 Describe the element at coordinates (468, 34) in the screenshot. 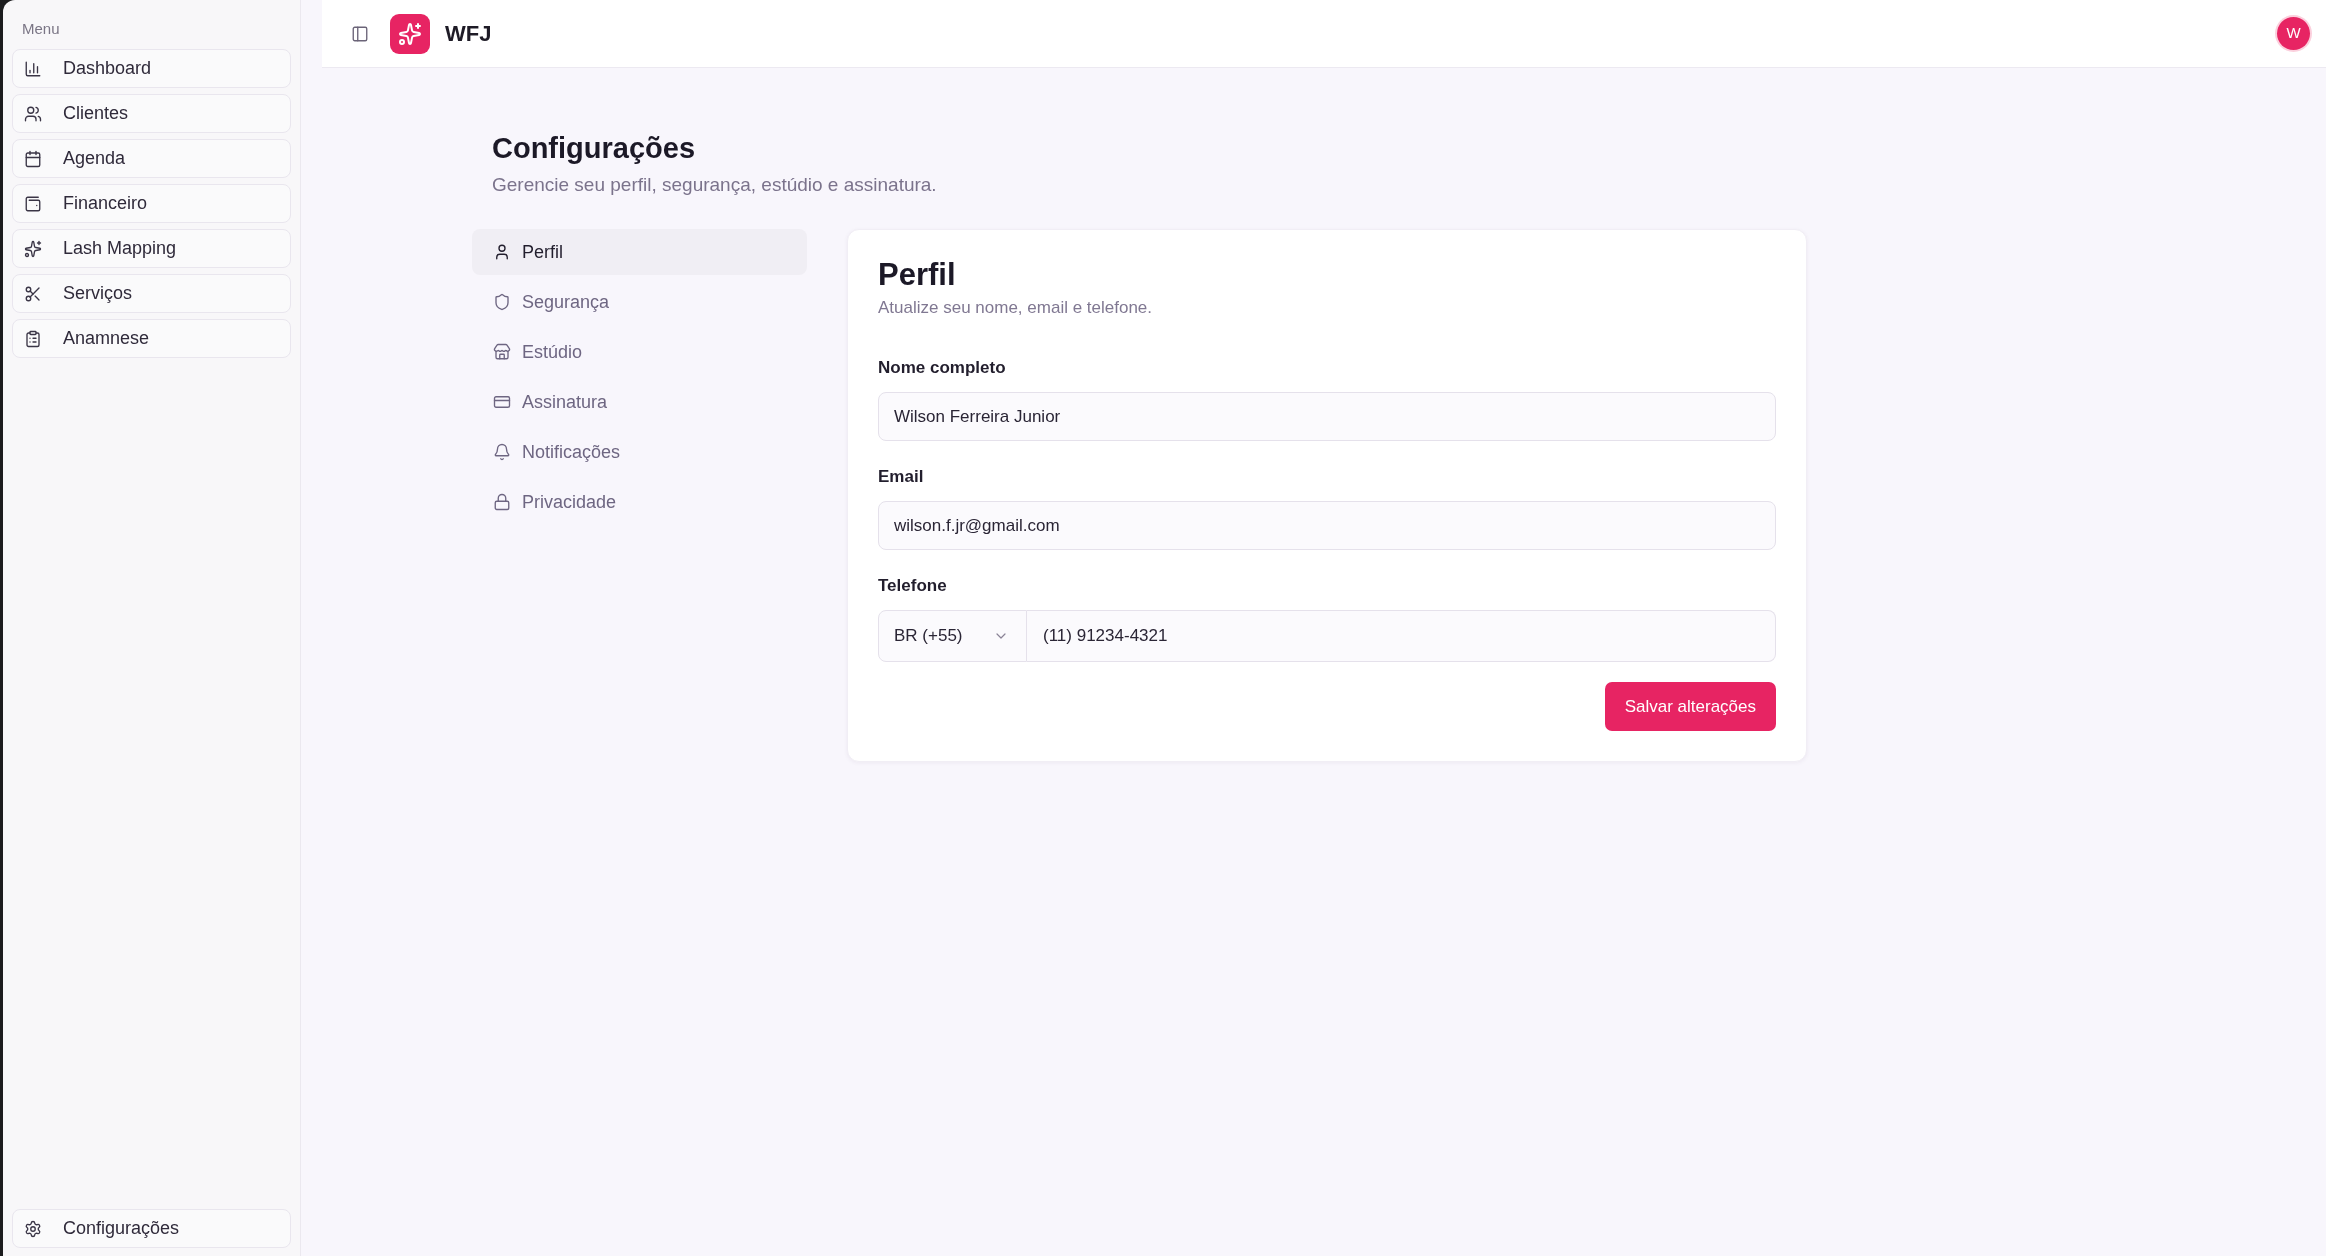

I see `brand-name: WFJ` at that location.